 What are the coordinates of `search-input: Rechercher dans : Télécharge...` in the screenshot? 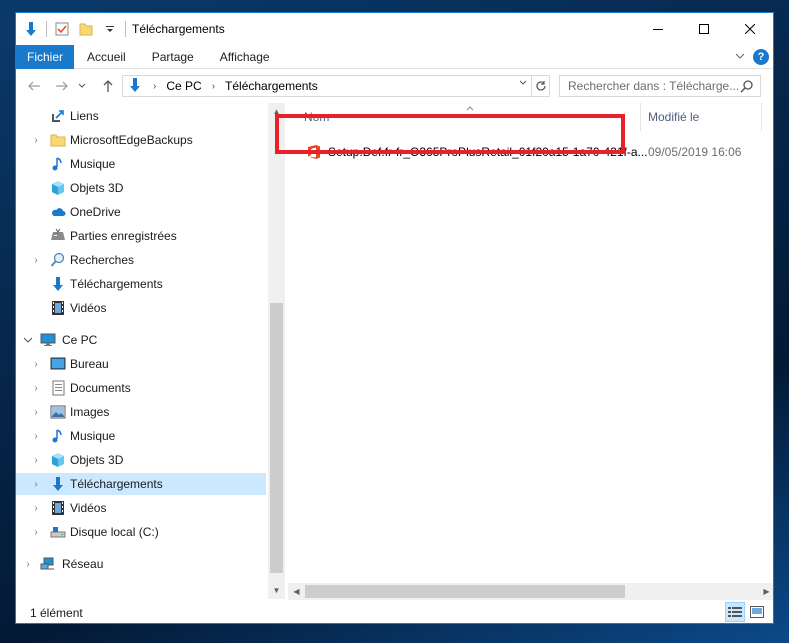 It's located at (653, 86).